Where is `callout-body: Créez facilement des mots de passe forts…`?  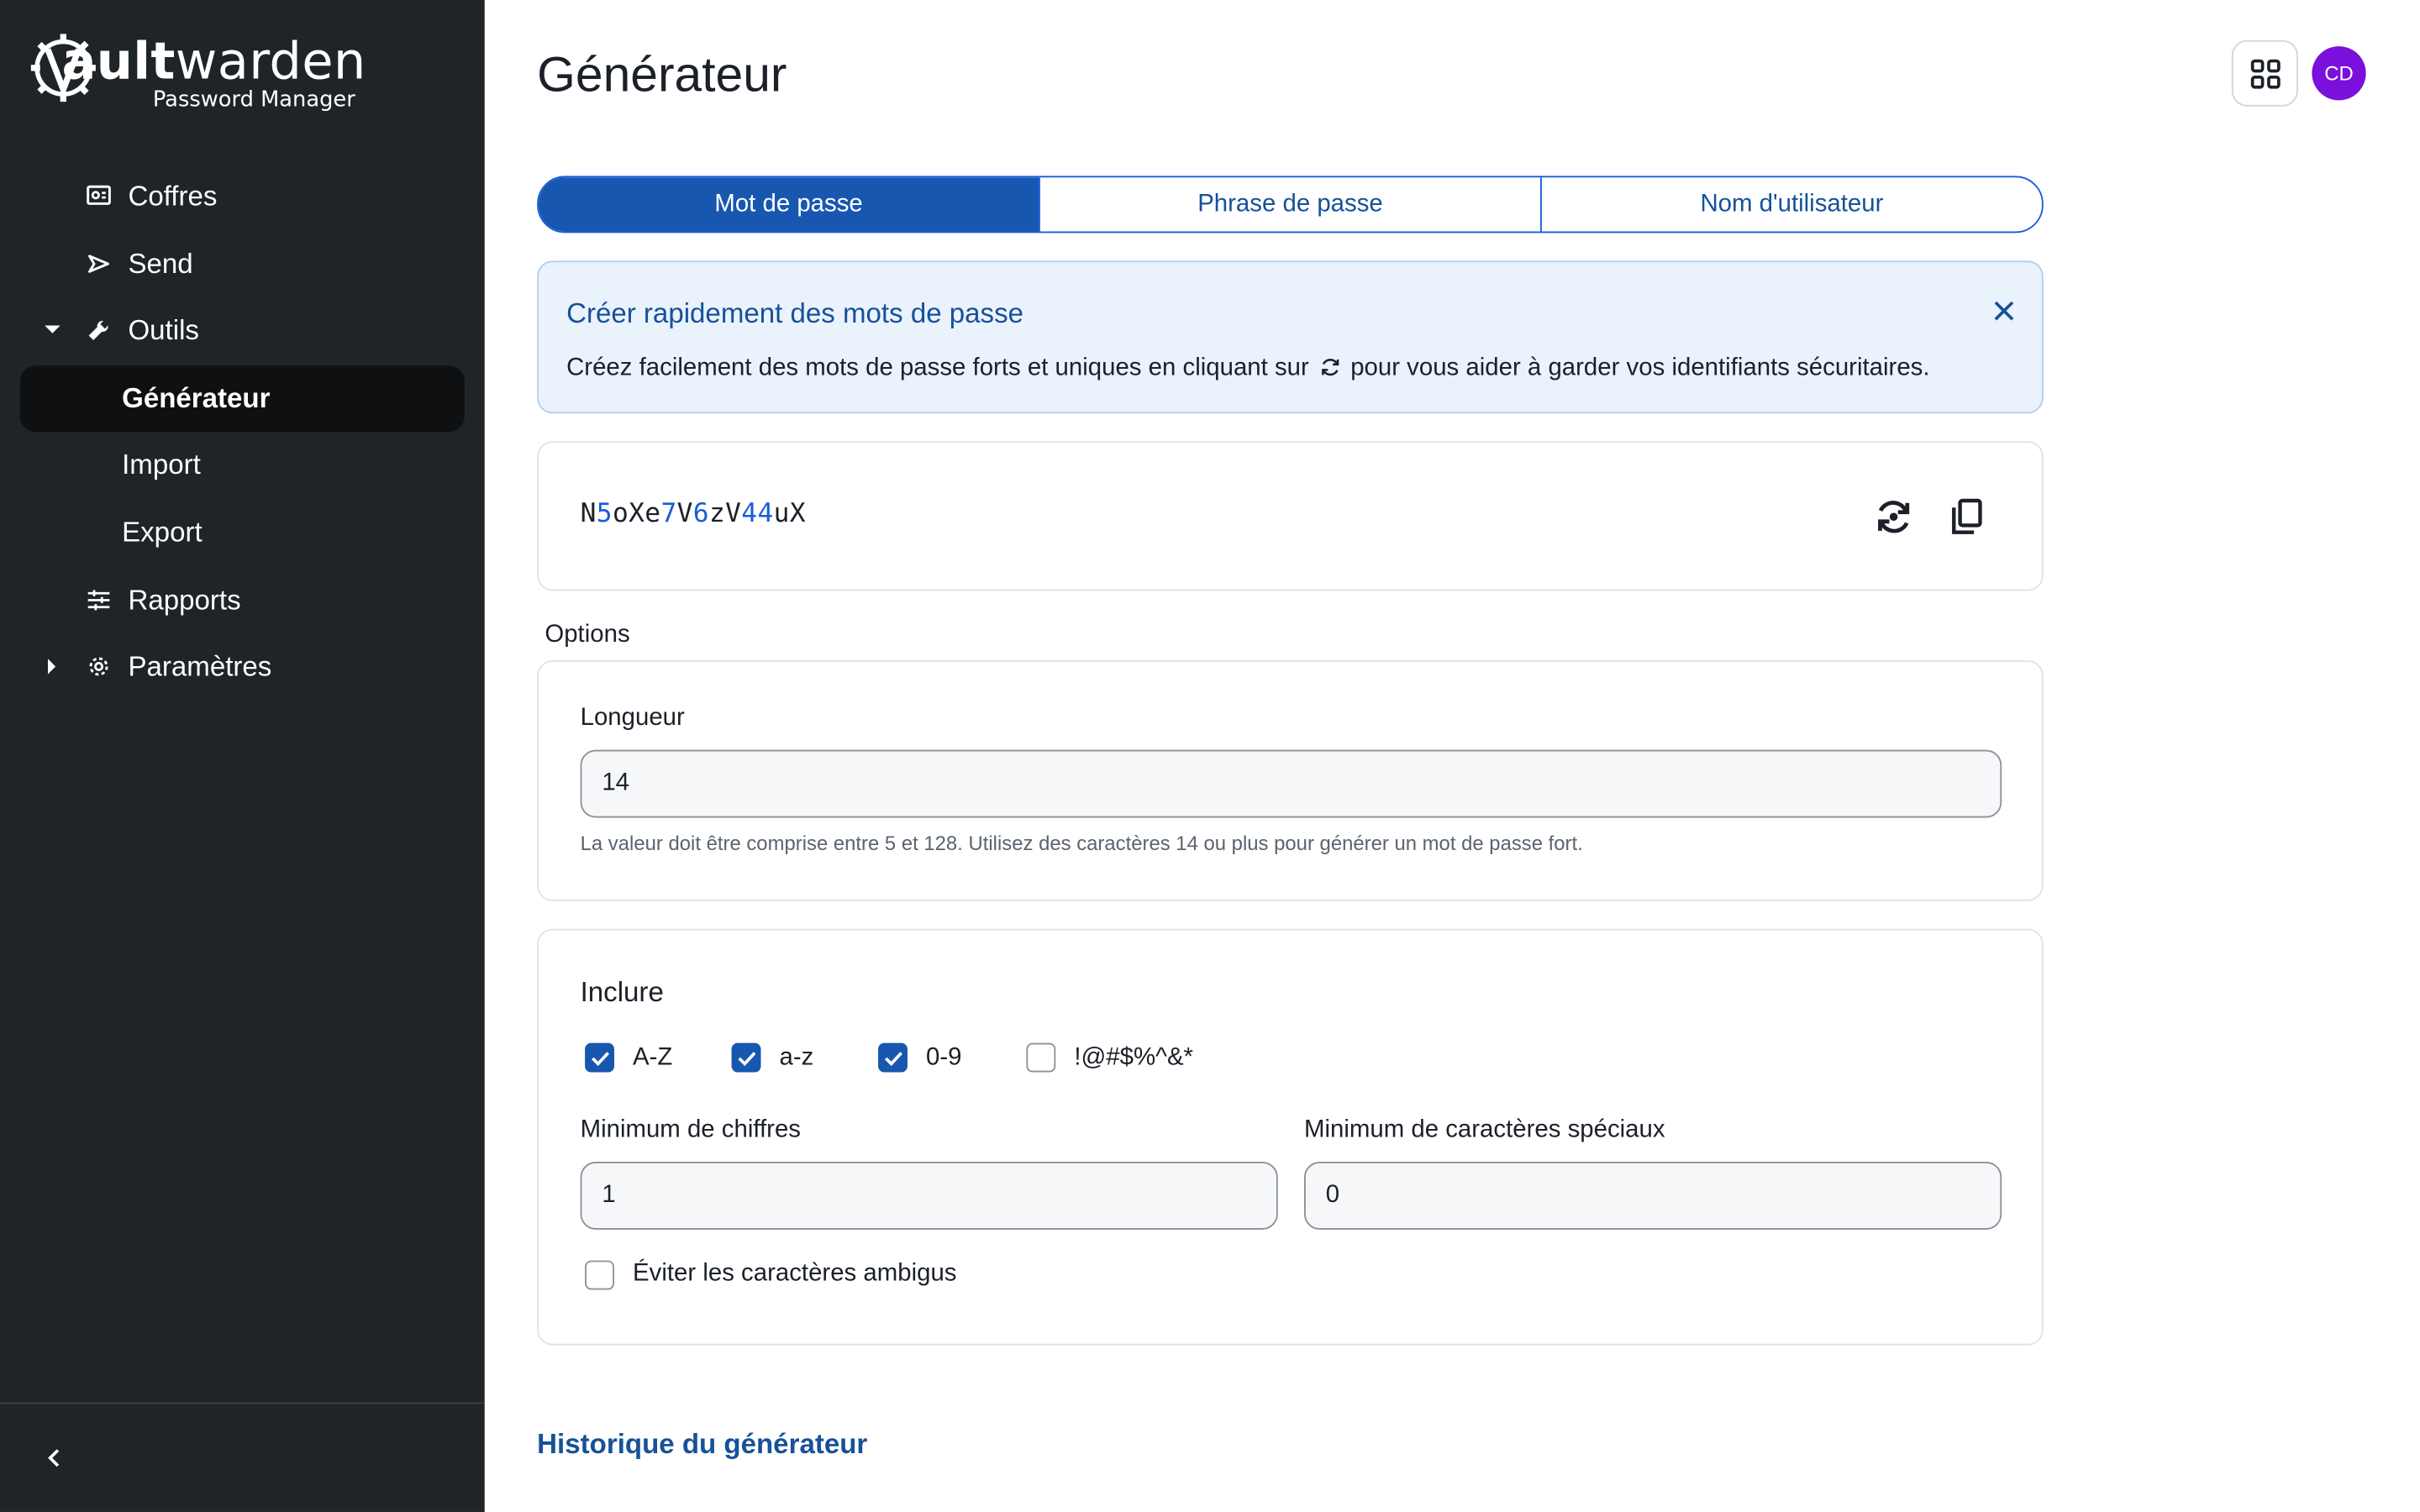 callout-body: Créez facilement des mots de passe forts… is located at coordinates (1247, 370).